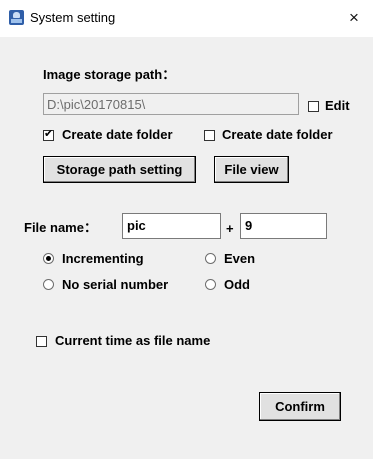 The height and width of the screenshot is (459, 373). What do you see at coordinates (210, 258) in the screenshot?
I see `even-radio` at bounding box center [210, 258].